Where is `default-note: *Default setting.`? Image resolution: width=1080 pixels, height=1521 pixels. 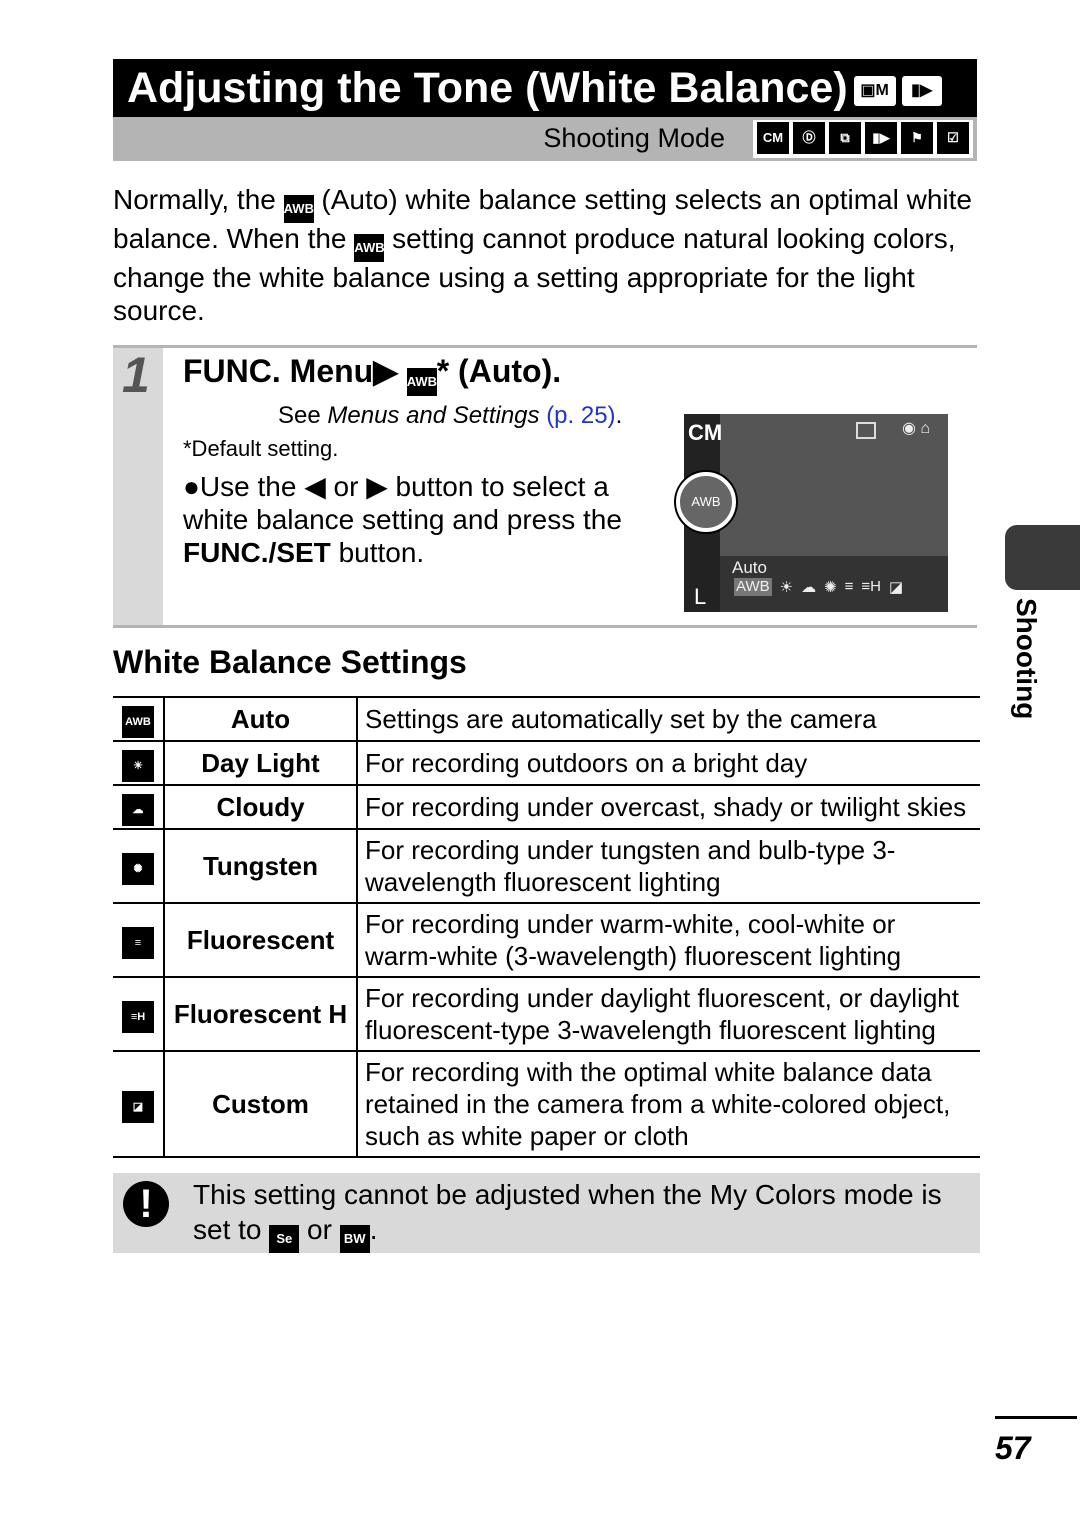
default-note: *Default setting. is located at coordinates (261, 448).